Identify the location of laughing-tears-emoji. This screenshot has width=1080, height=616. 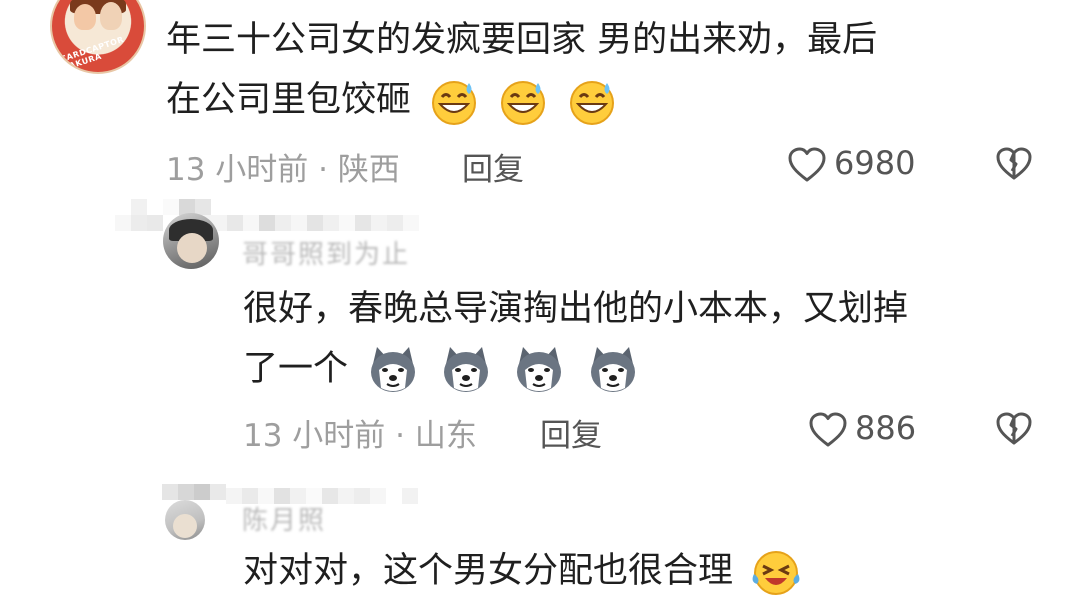
(776, 573).